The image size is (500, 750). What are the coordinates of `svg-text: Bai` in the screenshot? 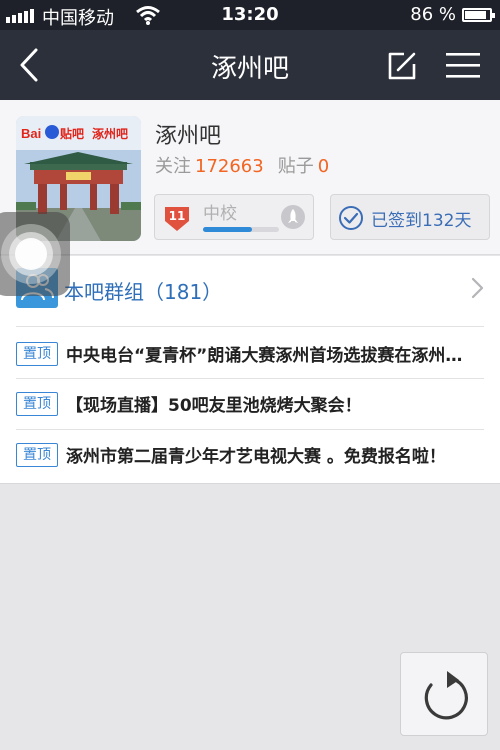 It's located at (31, 133).